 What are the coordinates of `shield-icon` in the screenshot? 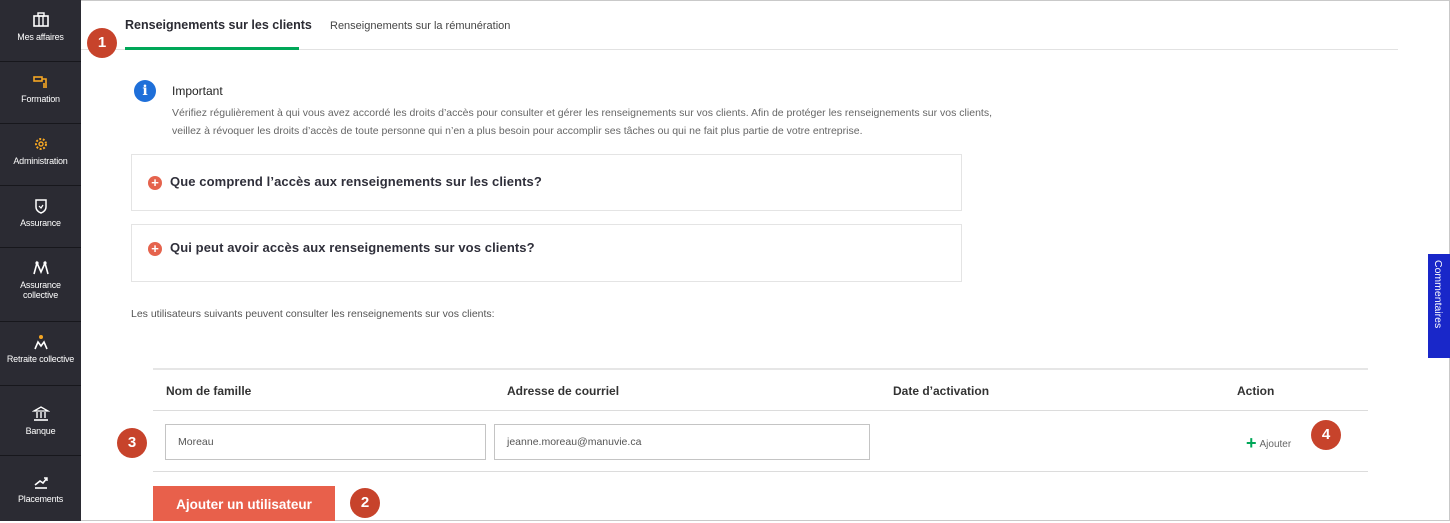 It's located at (40, 206).